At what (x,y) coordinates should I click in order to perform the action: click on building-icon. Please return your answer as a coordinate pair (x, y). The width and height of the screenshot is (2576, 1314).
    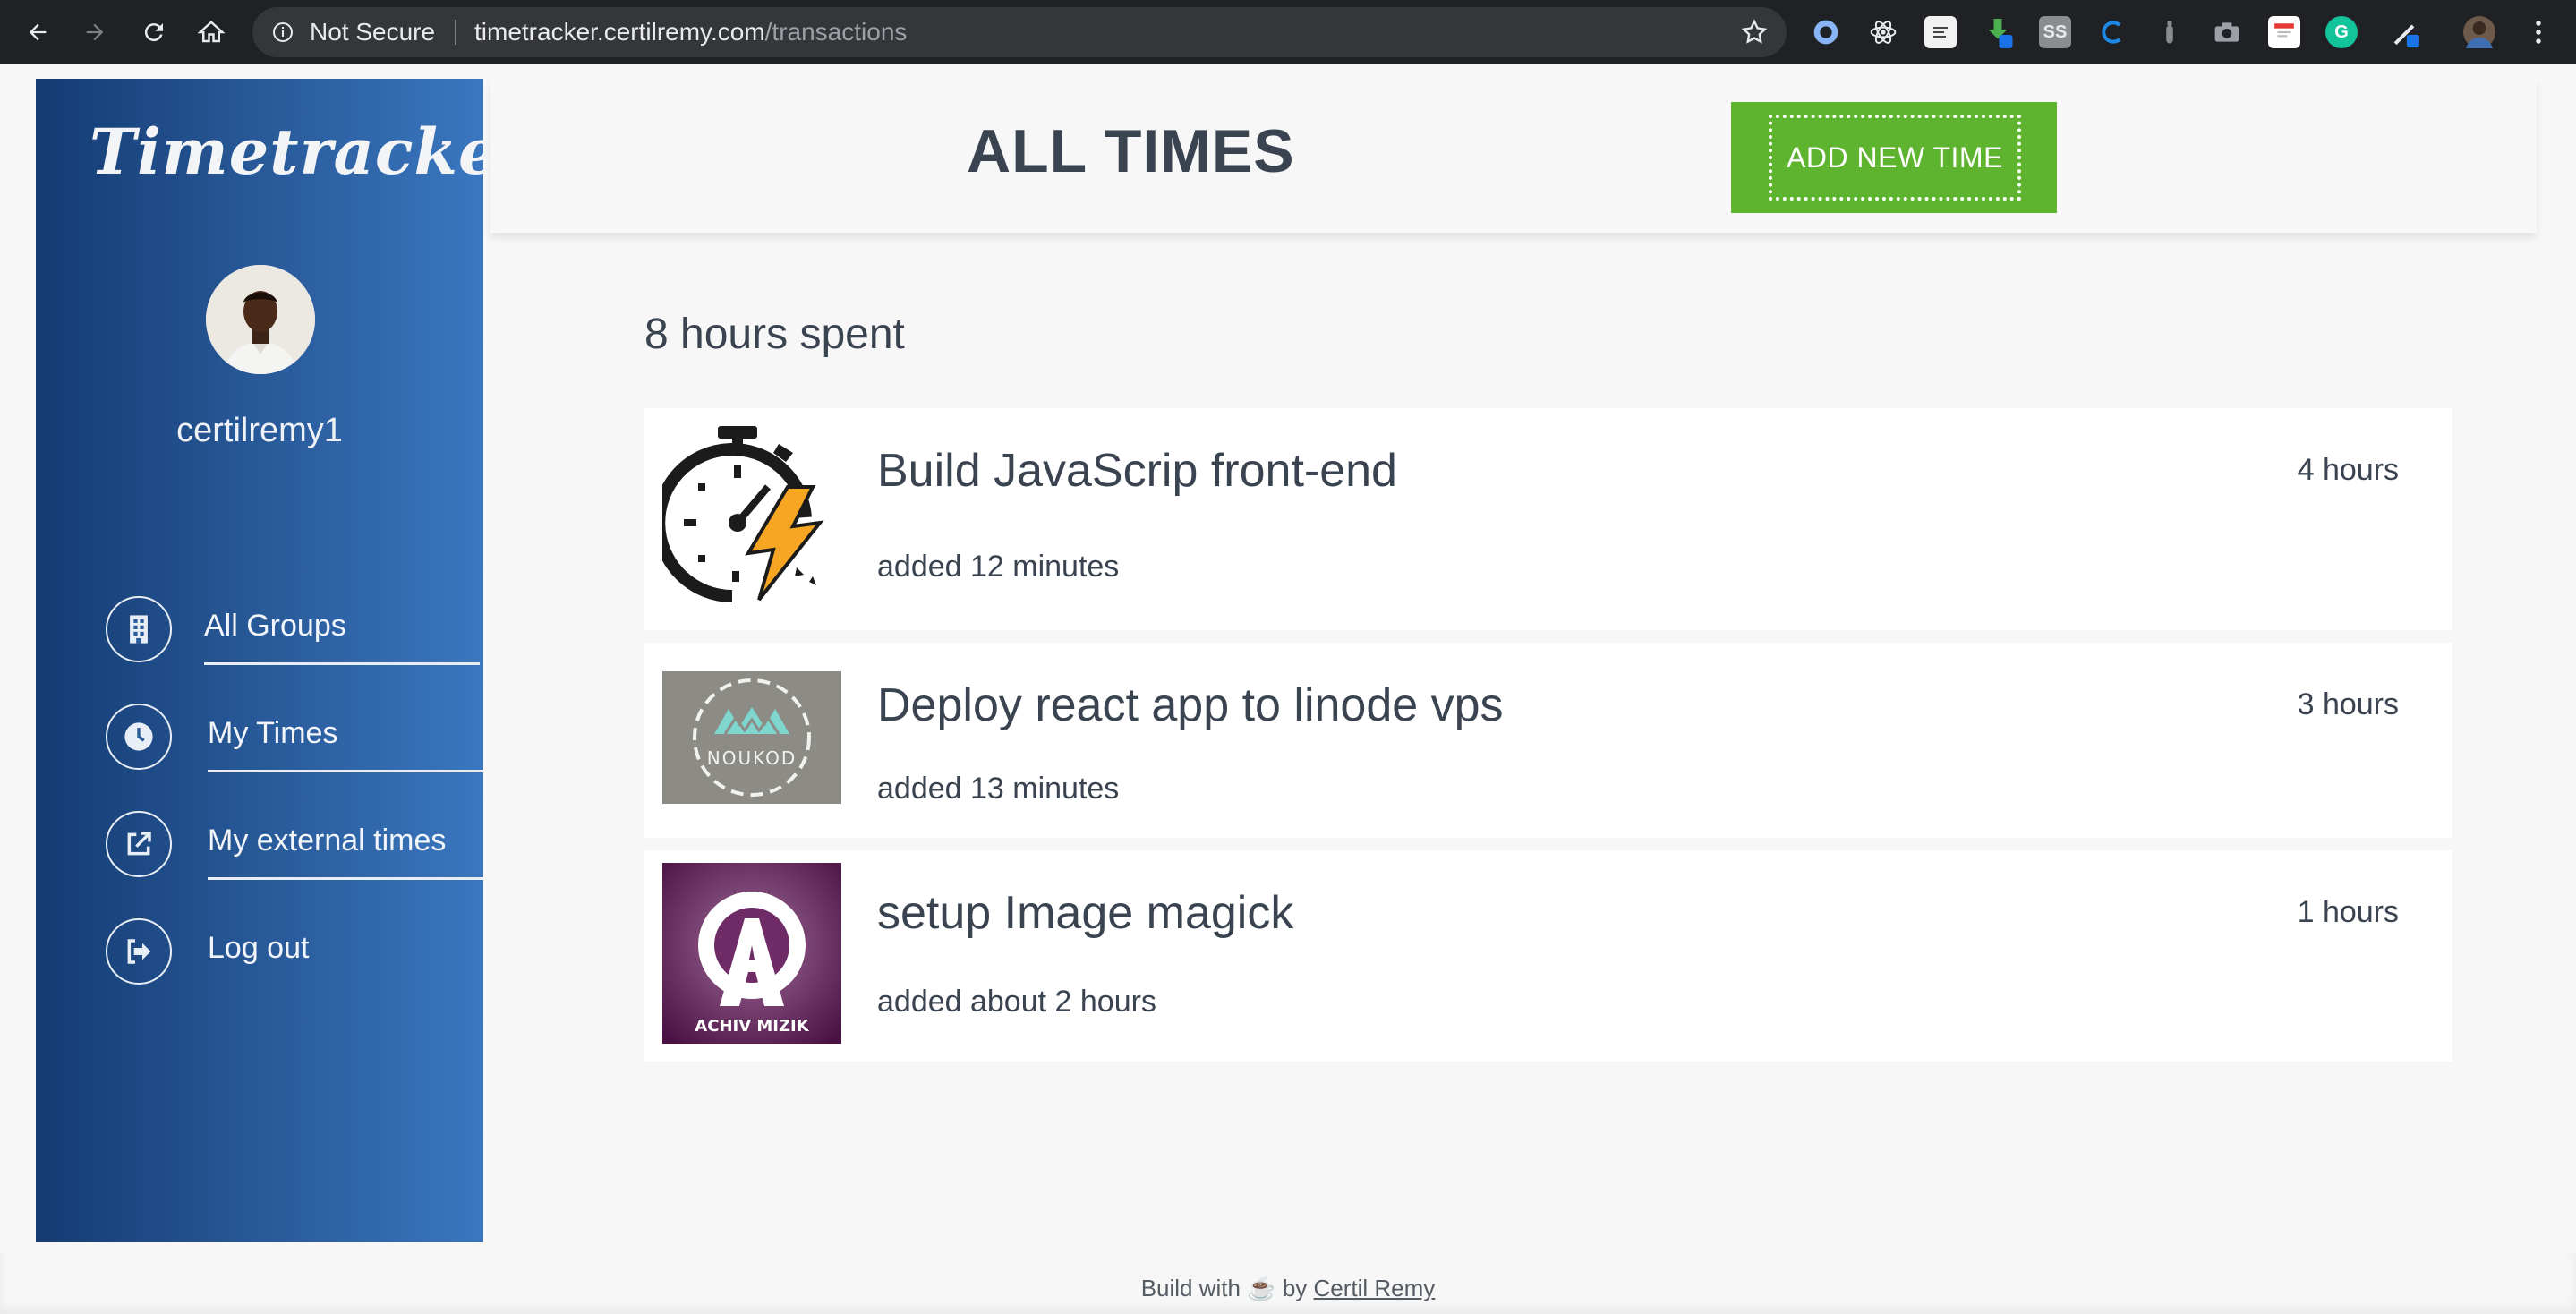
    Looking at the image, I should click on (139, 629).